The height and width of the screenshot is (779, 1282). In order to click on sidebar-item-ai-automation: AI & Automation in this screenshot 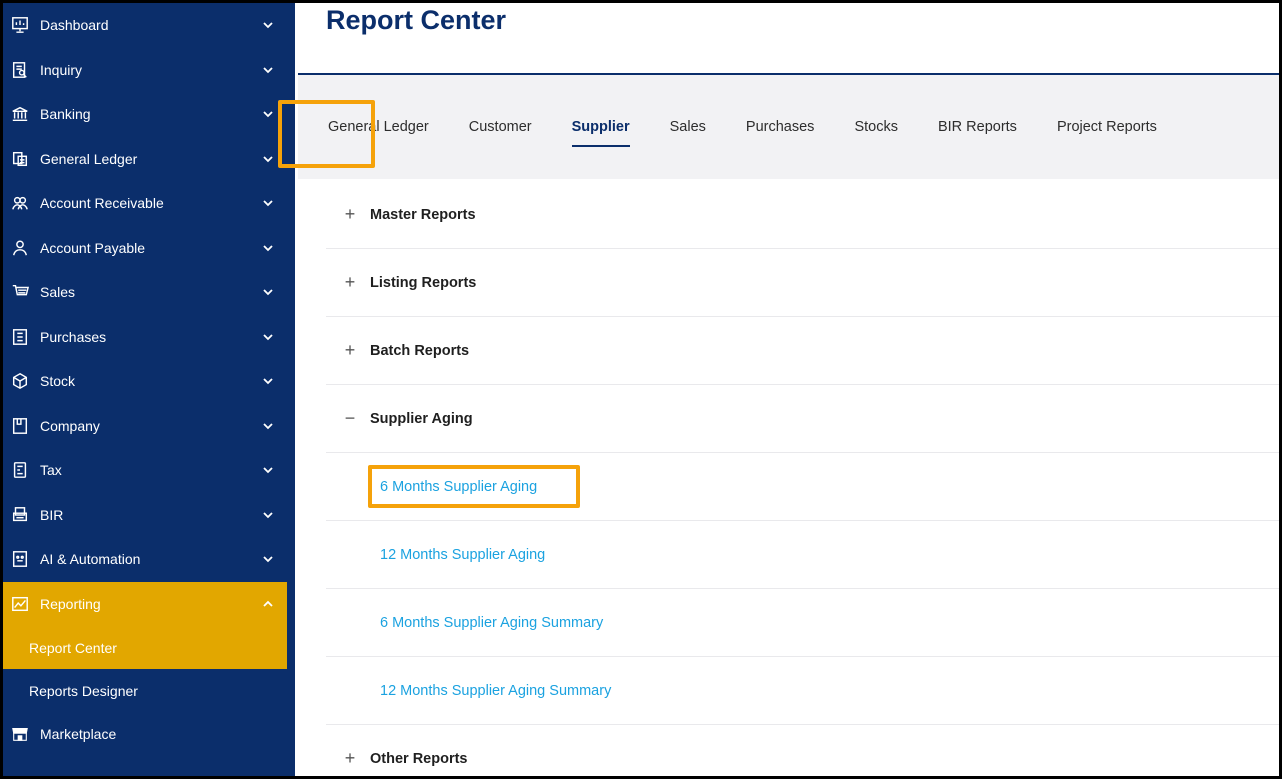, I will do `click(146, 559)`.